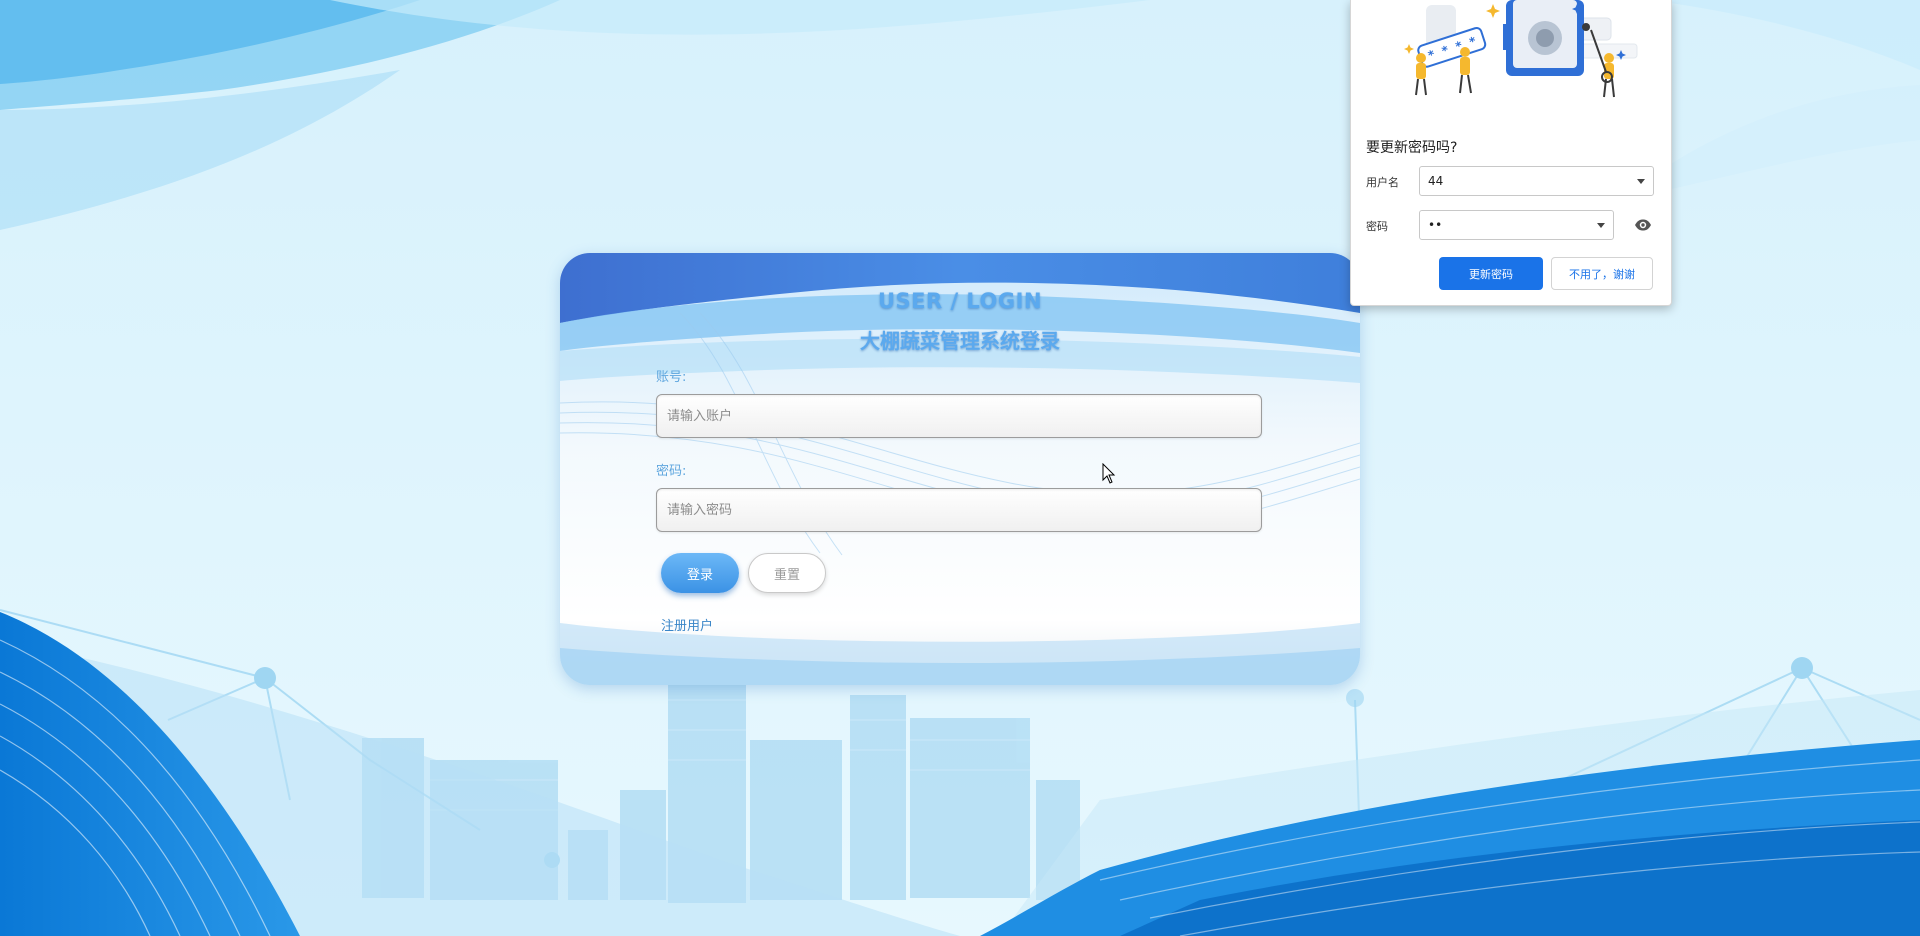 The height and width of the screenshot is (936, 1920). Describe the element at coordinates (1516, 225) in the screenshot. I see `popup-password-select: ••` at that location.